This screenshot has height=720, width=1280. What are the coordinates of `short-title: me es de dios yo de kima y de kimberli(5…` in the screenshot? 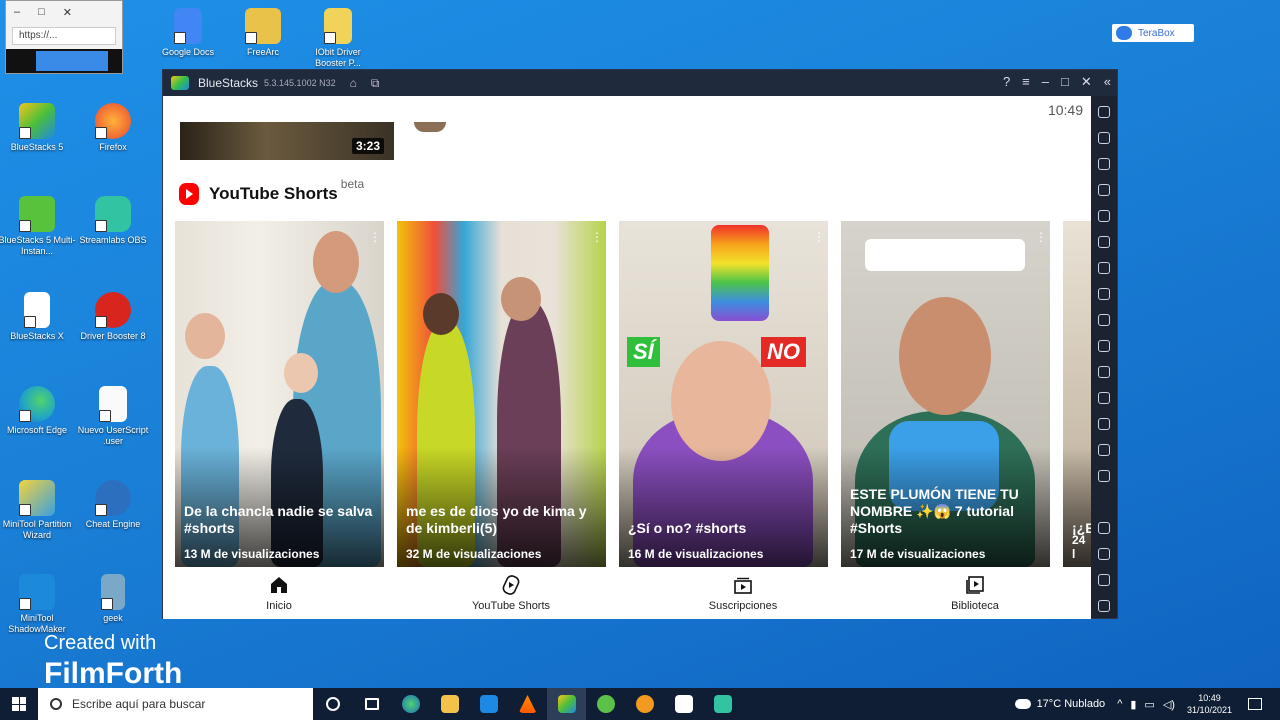 It's located at (496, 519).